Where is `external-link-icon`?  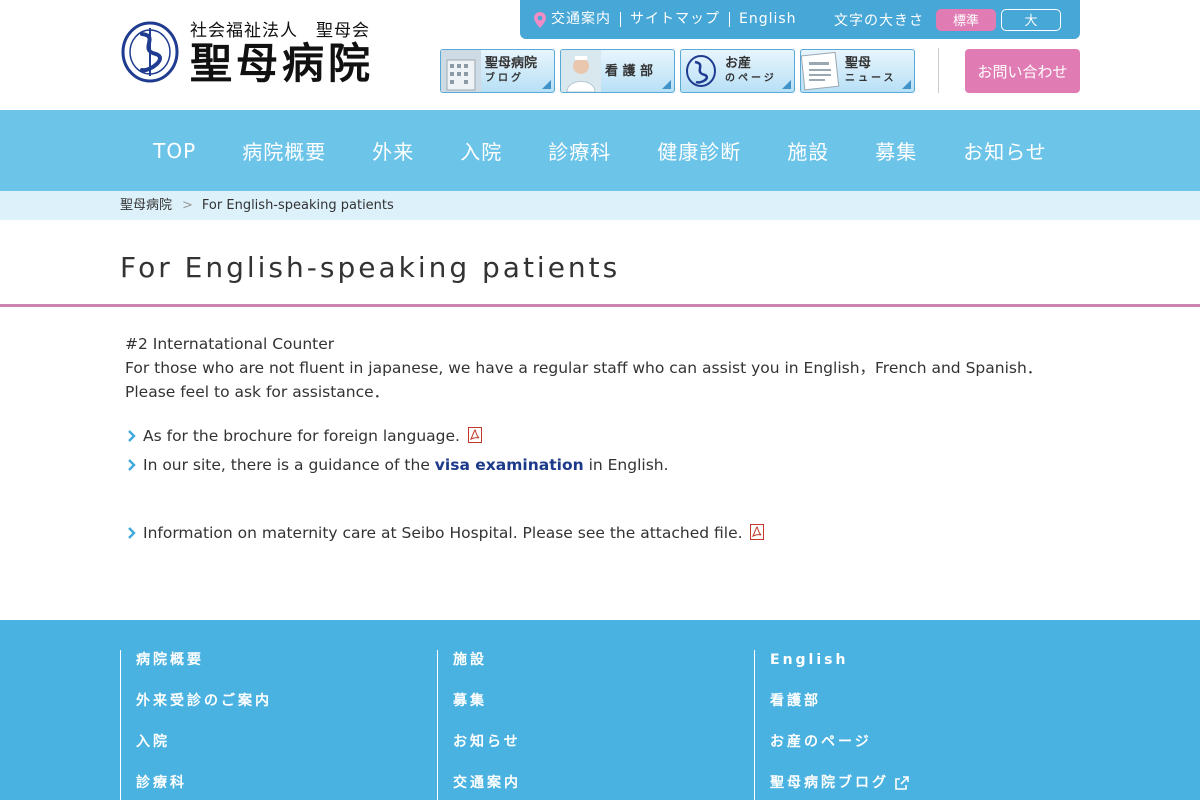
external-link-icon is located at coordinates (902, 783).